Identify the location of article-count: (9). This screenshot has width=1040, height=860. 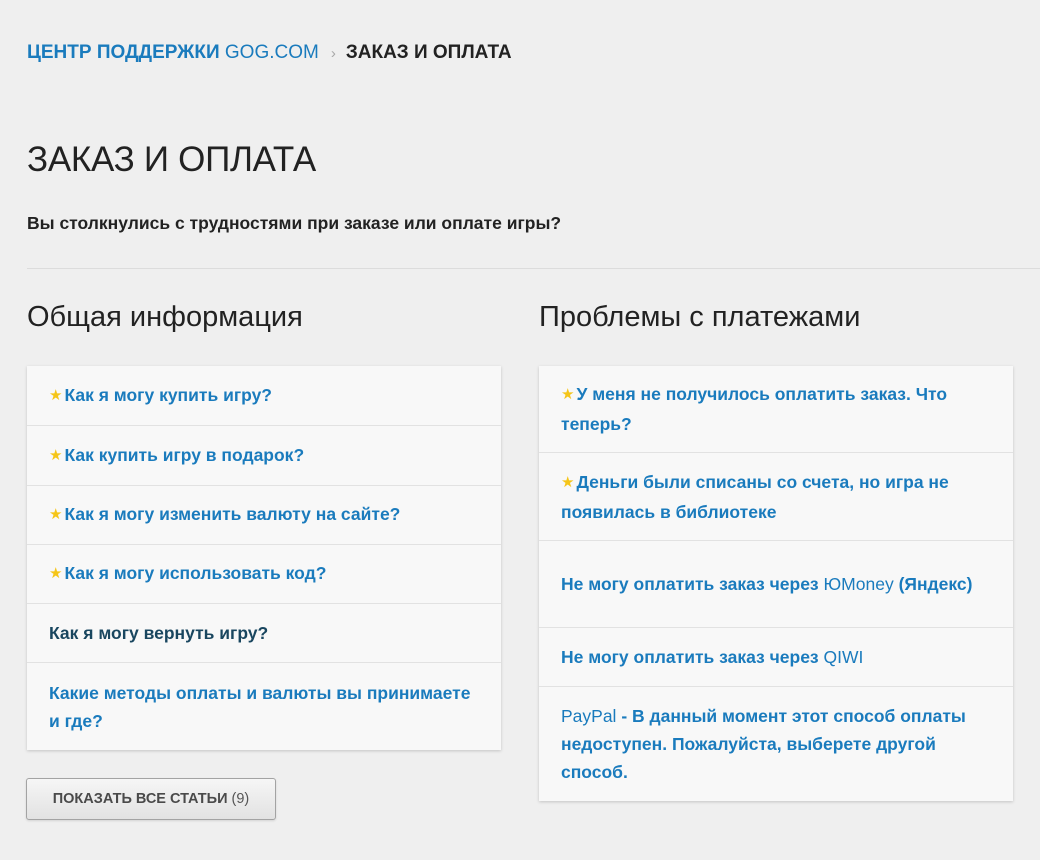
(240, 799).